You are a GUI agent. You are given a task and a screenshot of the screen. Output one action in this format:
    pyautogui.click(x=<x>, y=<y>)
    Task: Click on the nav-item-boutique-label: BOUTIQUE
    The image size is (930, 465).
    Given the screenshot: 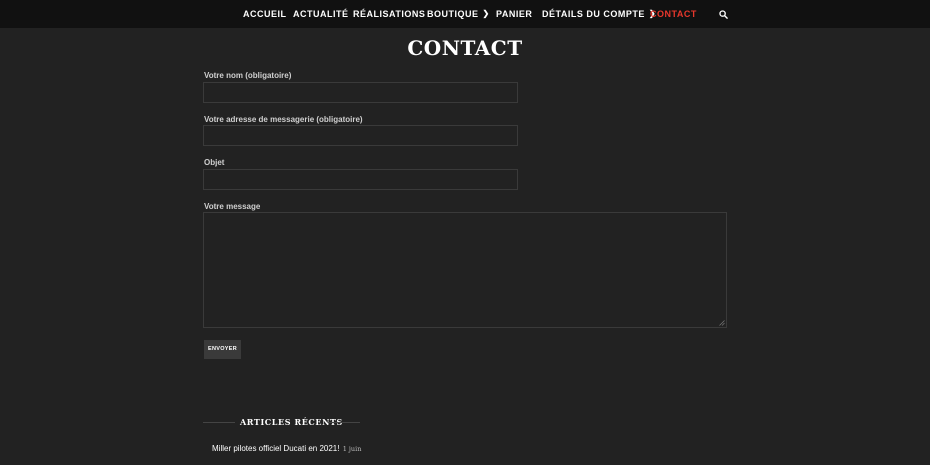 What is the action you would take?
    pyautogui.click(x=453, y=14)
    